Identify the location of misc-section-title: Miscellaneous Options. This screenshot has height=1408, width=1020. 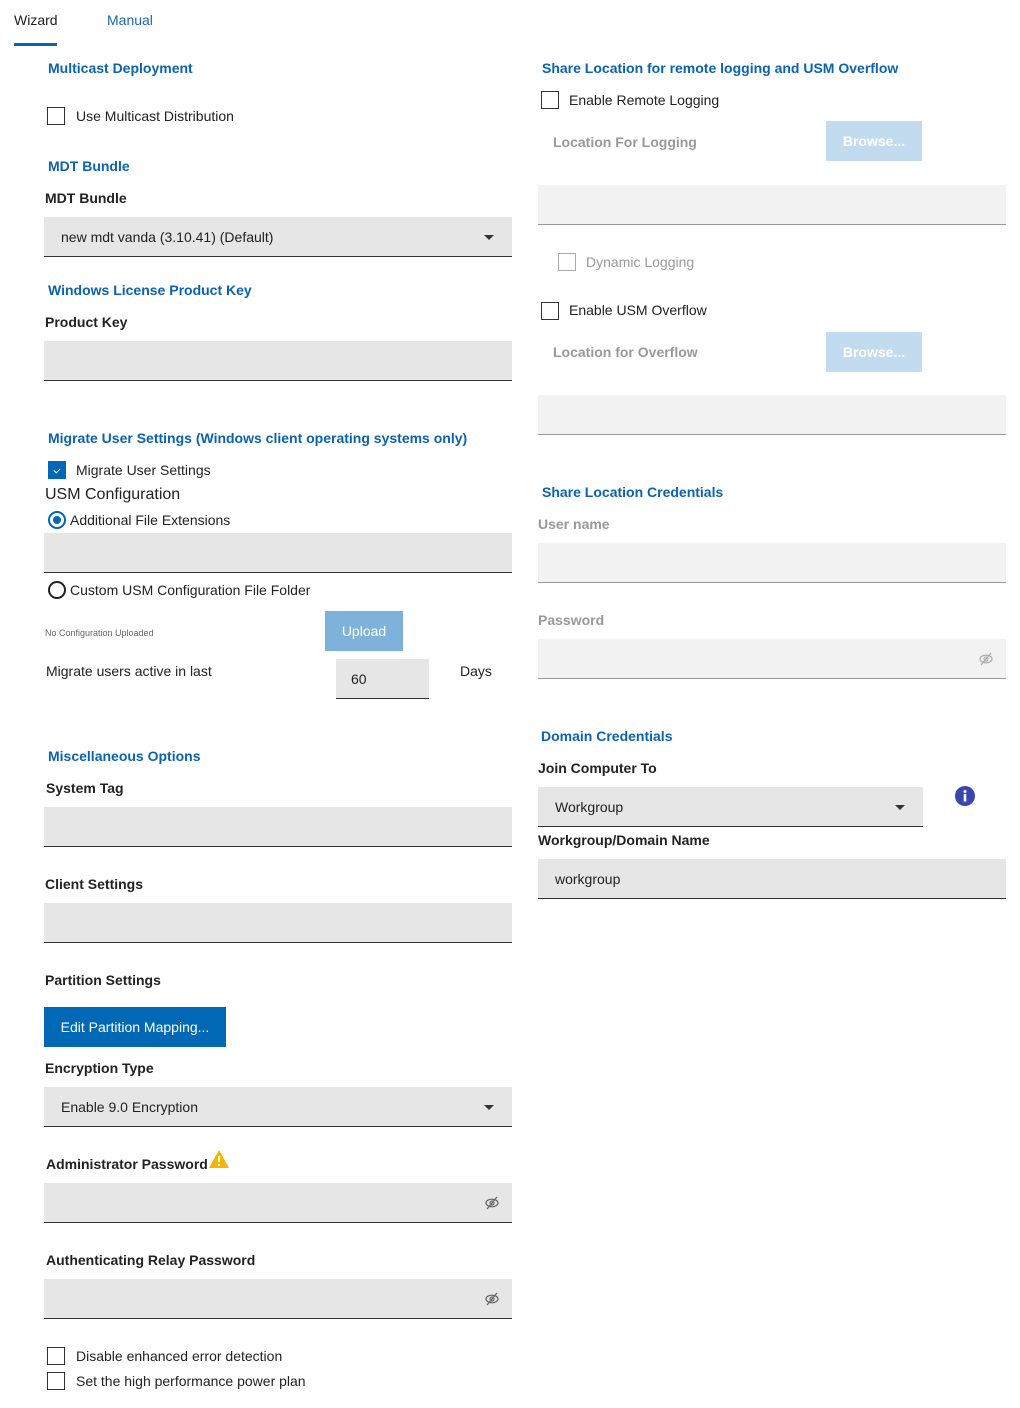
(124, 756).